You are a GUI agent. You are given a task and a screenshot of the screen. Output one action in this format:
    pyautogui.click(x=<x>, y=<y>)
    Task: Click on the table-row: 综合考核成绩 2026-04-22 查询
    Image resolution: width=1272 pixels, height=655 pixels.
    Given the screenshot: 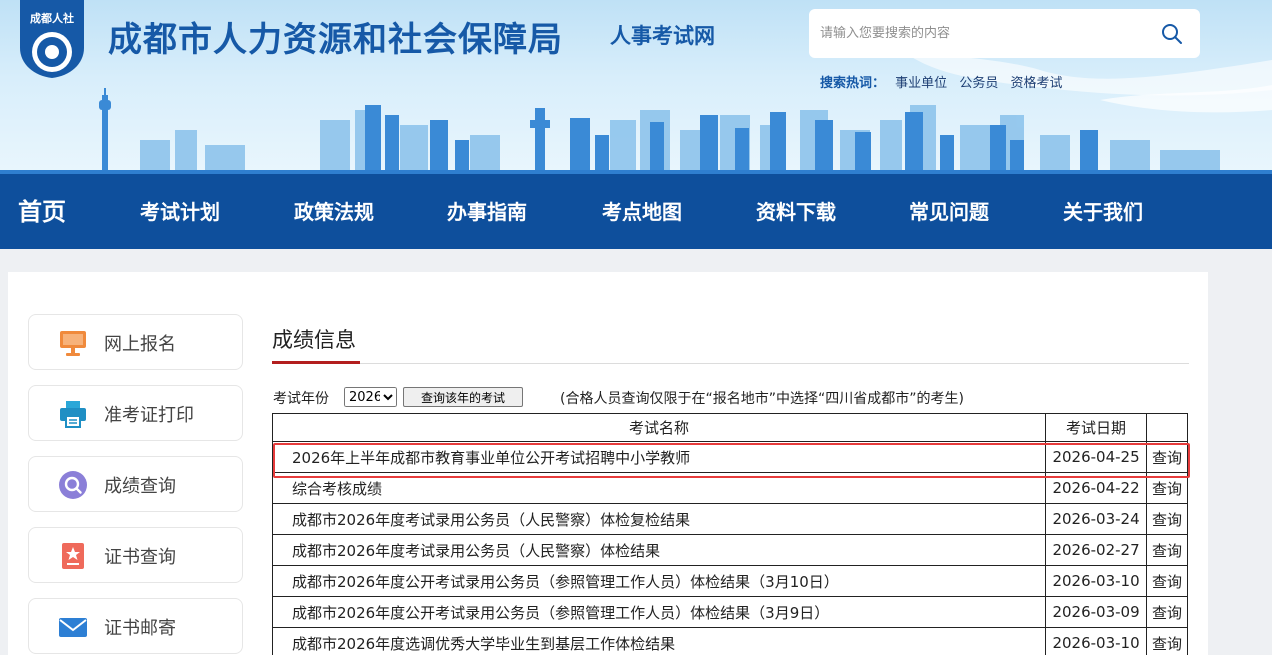 What is the action you would take?
    pyautogui.click(x=729, y=488)
    